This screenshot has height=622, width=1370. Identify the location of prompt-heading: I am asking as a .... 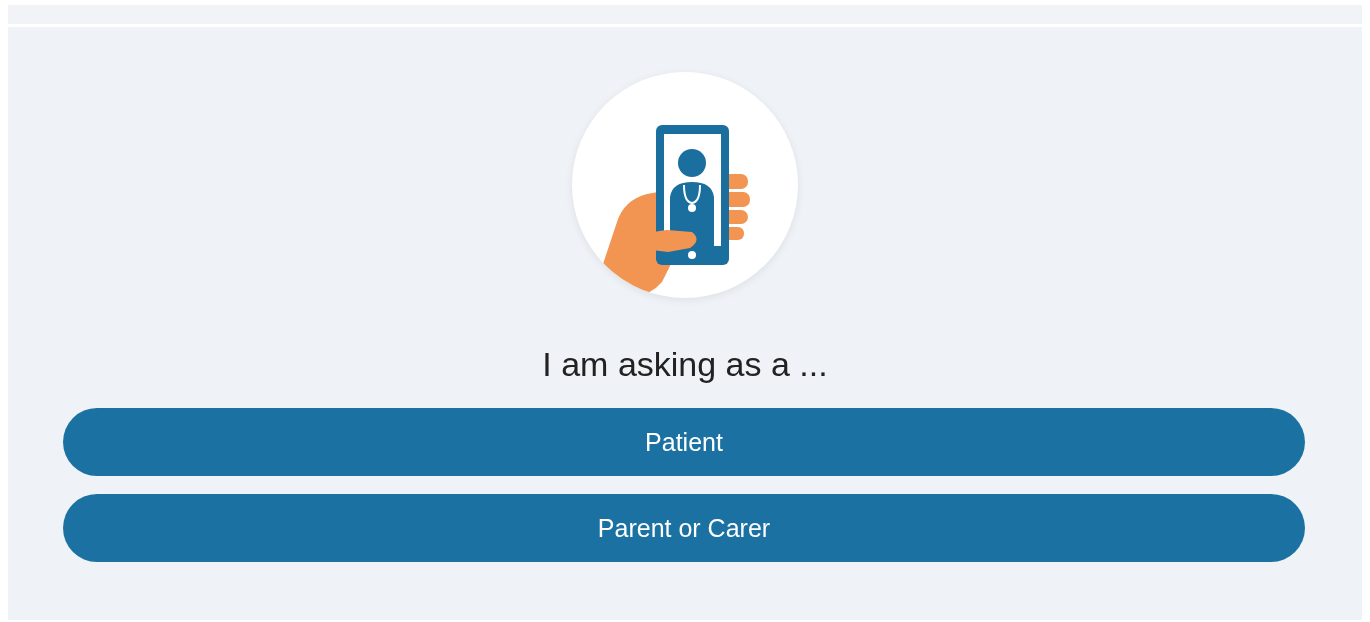
(685, 364).